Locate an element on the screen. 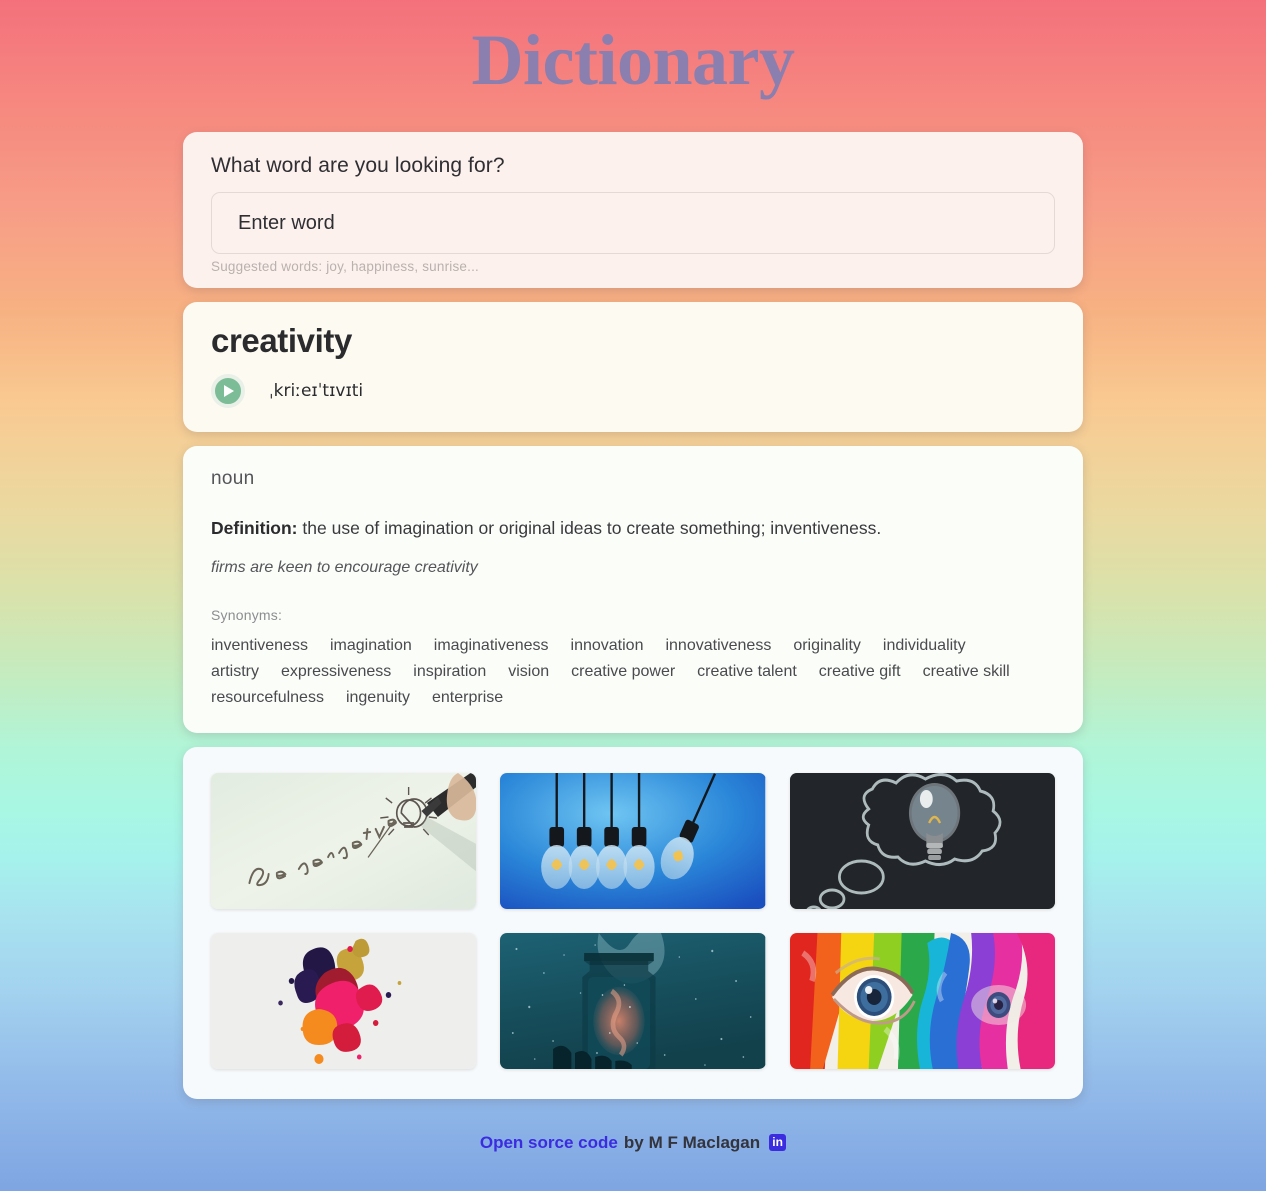 The image size is (1266, 1191). hanging-lightbulbs-image is located at coordinates (633, 840).